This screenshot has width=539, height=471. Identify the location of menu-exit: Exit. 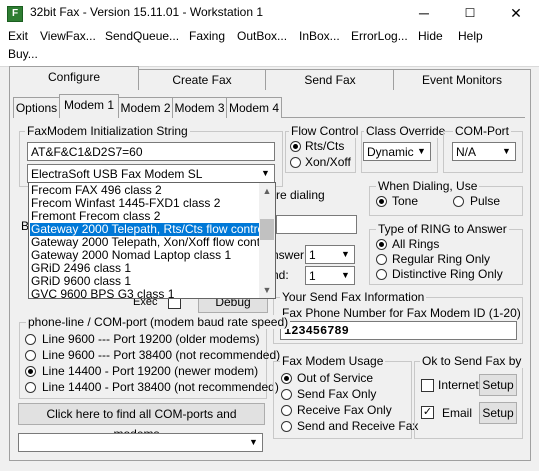
(18, 36).